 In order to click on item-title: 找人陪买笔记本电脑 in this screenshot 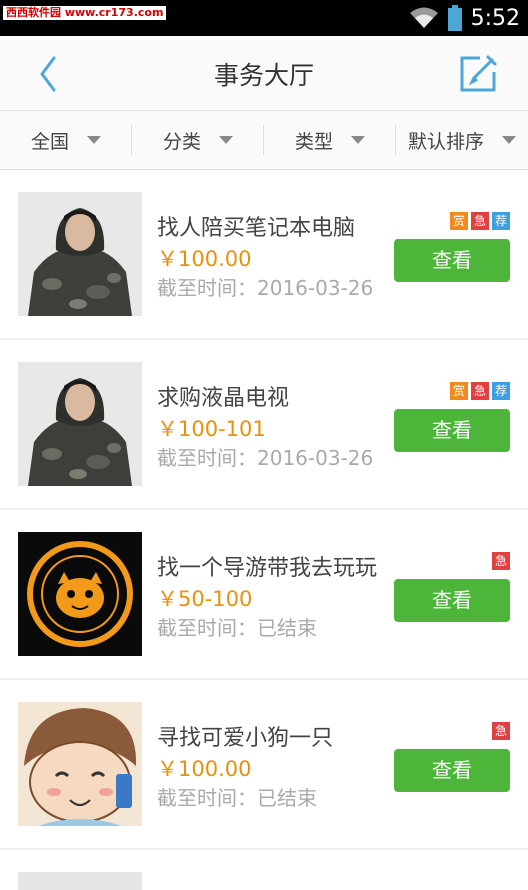, I will do `click(256, 228)`.